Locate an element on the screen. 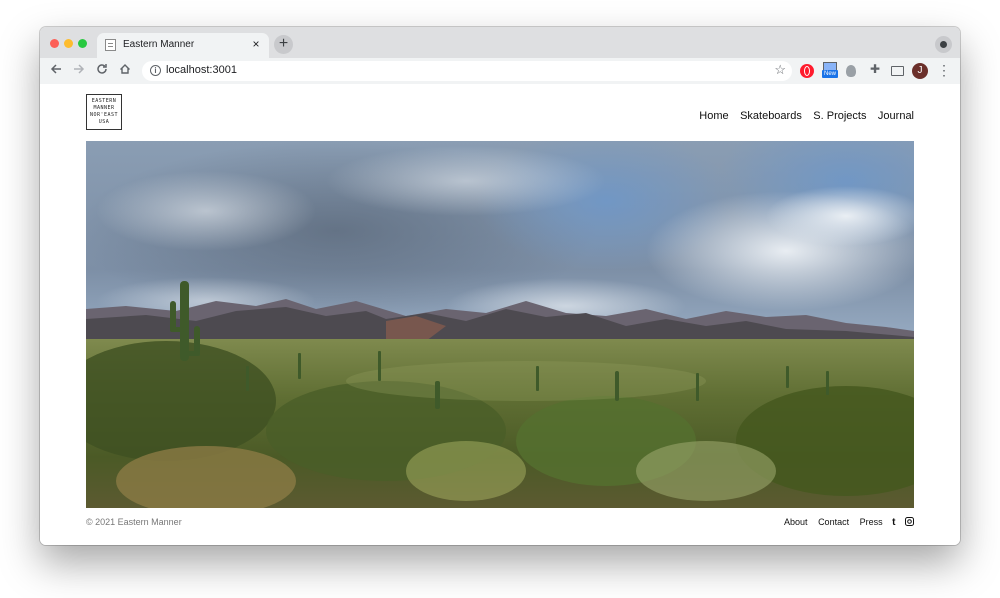  tab-close-icon: × is located at coordinates (256, 44).